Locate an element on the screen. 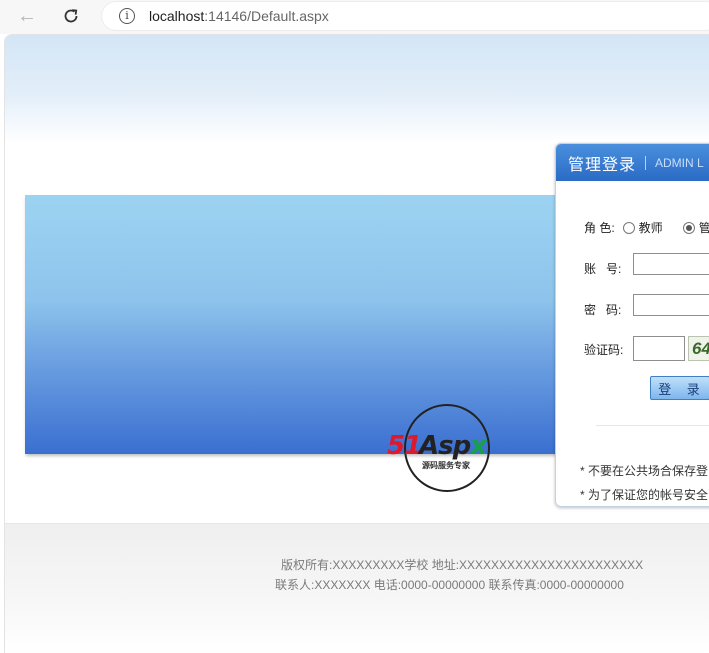  notice-public-place: * 不要在公共场合保存登 is located at coordinates (644, 471).